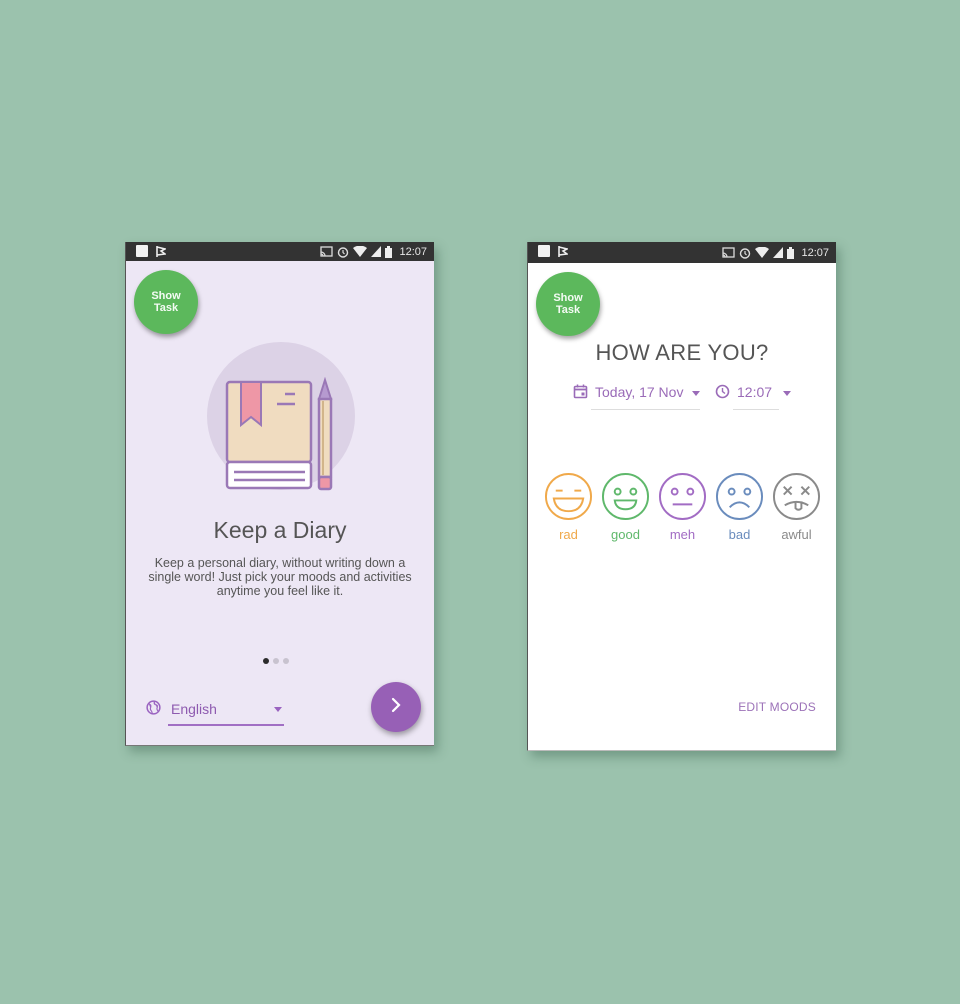 This screenshot has height=1004, width=960. Describe the element at coordinates (796, 534) in the screenshot. I see `mood-label: awful` at that location.